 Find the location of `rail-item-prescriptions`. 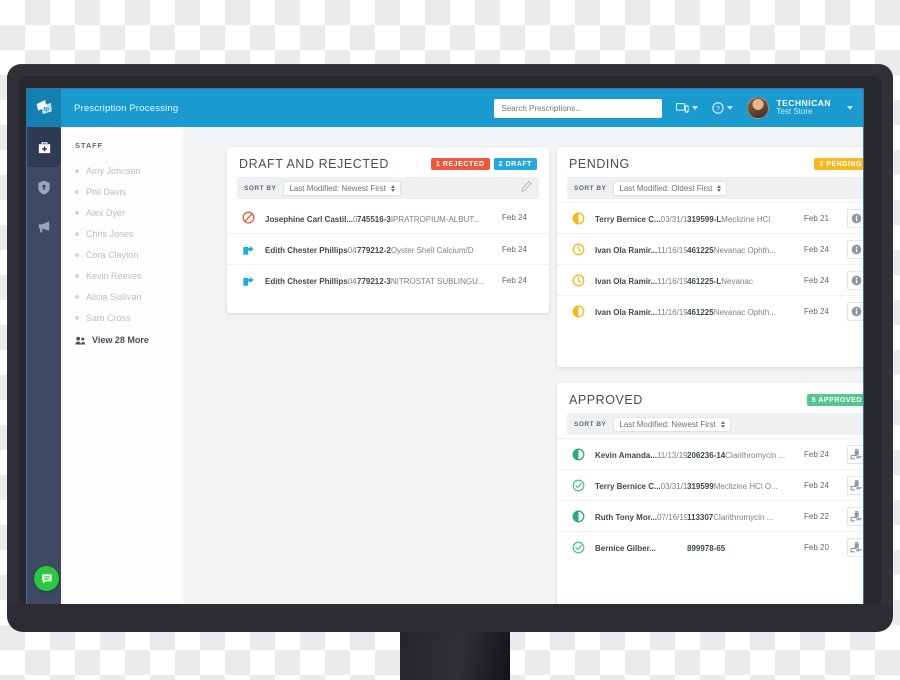

rail-item-prescriptions is located at coordinates (44, 147).